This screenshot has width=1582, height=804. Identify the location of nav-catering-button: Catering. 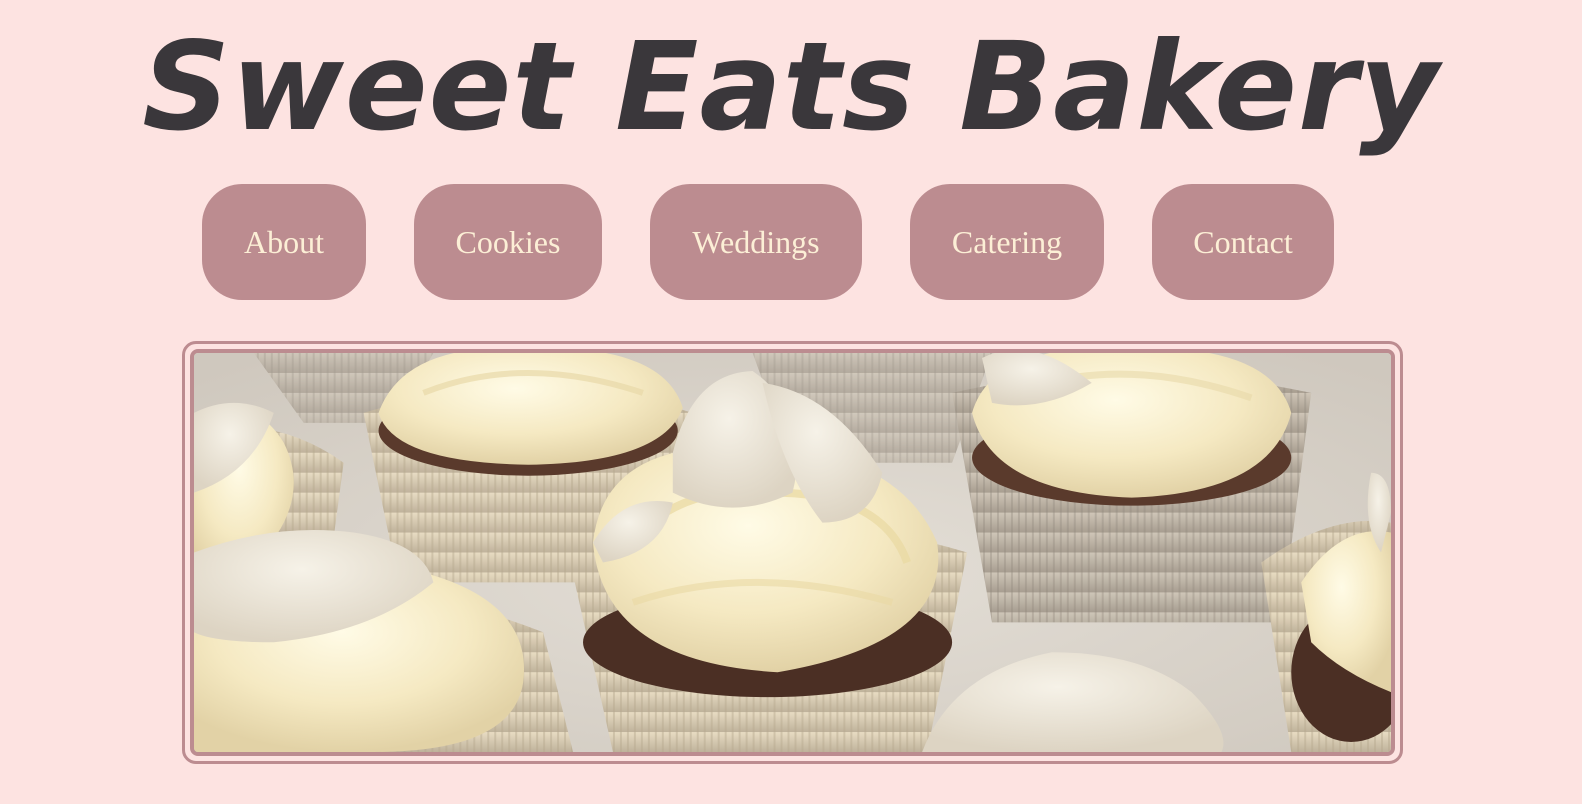
(1007, 242).